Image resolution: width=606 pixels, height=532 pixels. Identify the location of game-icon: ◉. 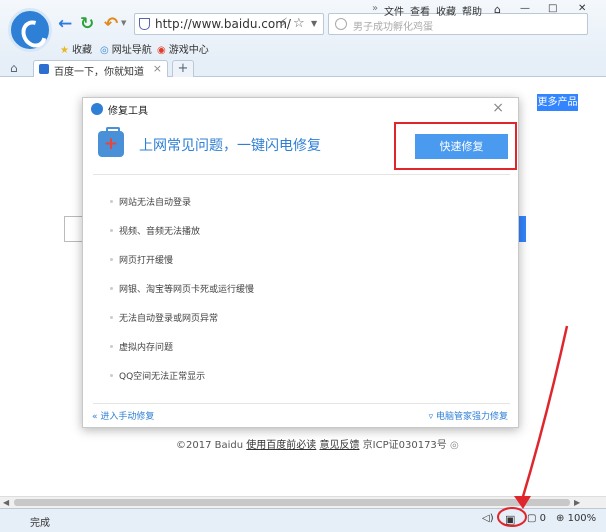
(161, 50).